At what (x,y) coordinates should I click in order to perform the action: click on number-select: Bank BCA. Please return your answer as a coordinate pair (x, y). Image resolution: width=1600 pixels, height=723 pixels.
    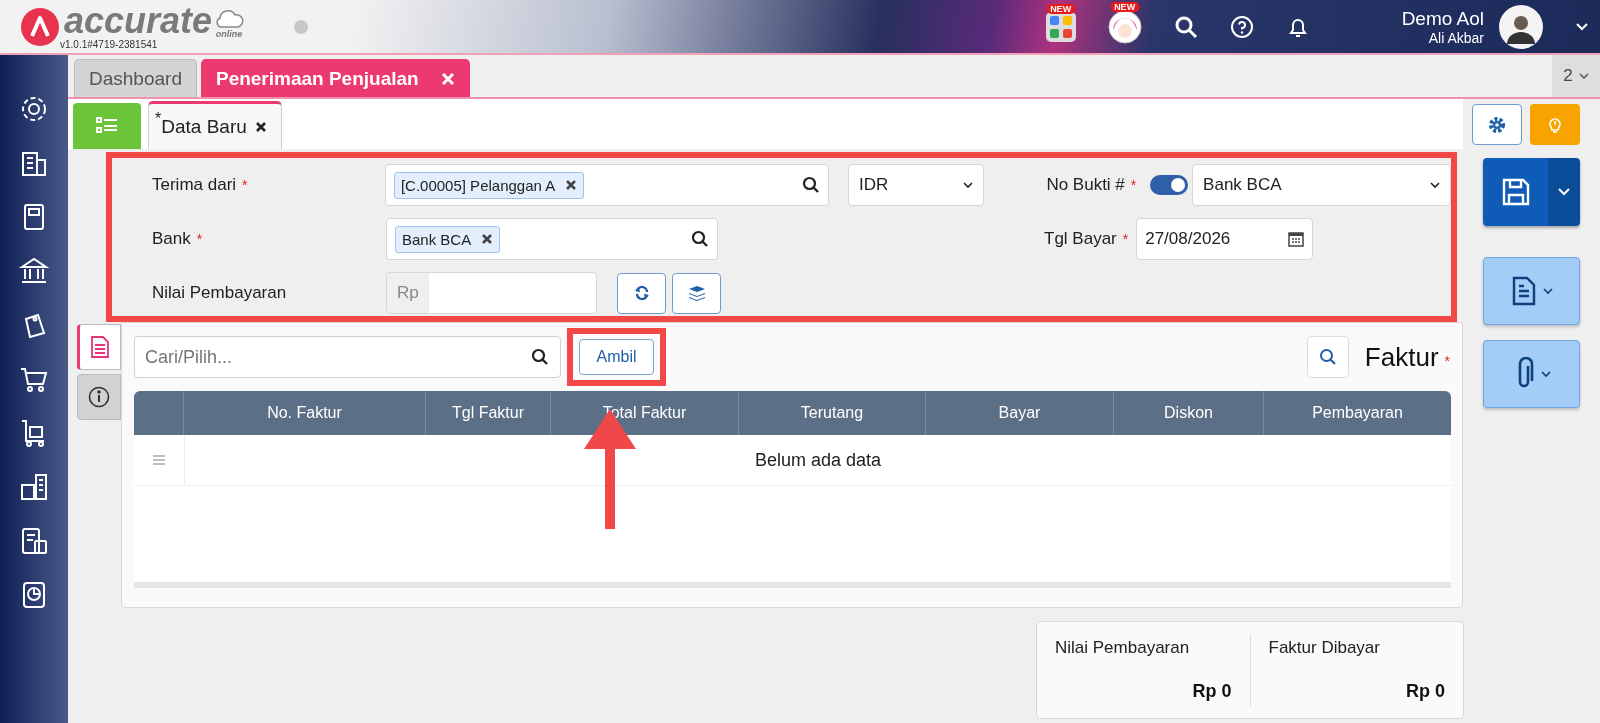
    Looking at the image, I should click on (1321, 185).